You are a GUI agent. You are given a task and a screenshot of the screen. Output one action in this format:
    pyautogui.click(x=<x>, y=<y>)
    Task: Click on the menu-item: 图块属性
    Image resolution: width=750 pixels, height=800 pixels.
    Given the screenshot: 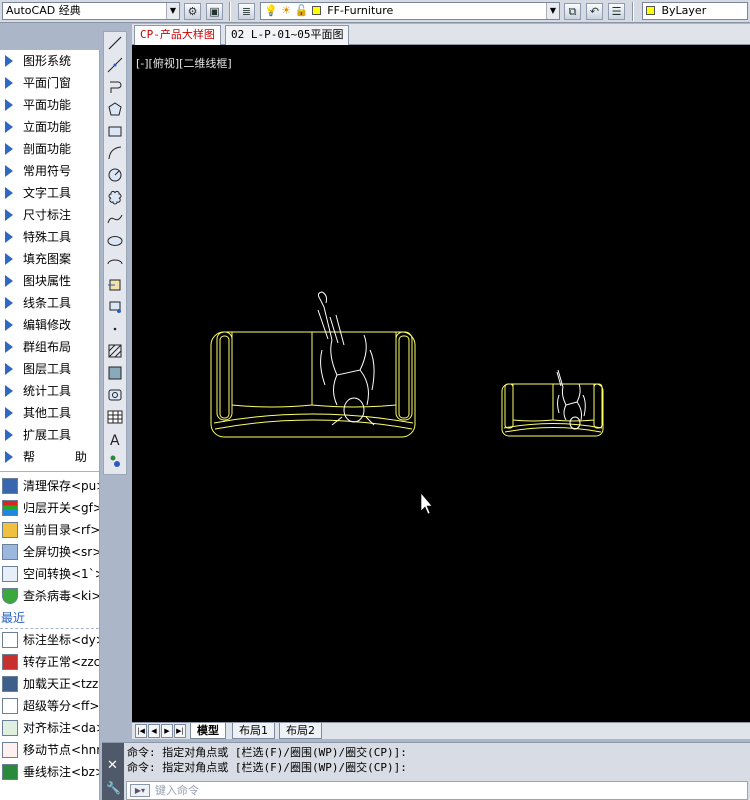 What is the action you would take?
    pyautogui.click(x=49, y=281)
    